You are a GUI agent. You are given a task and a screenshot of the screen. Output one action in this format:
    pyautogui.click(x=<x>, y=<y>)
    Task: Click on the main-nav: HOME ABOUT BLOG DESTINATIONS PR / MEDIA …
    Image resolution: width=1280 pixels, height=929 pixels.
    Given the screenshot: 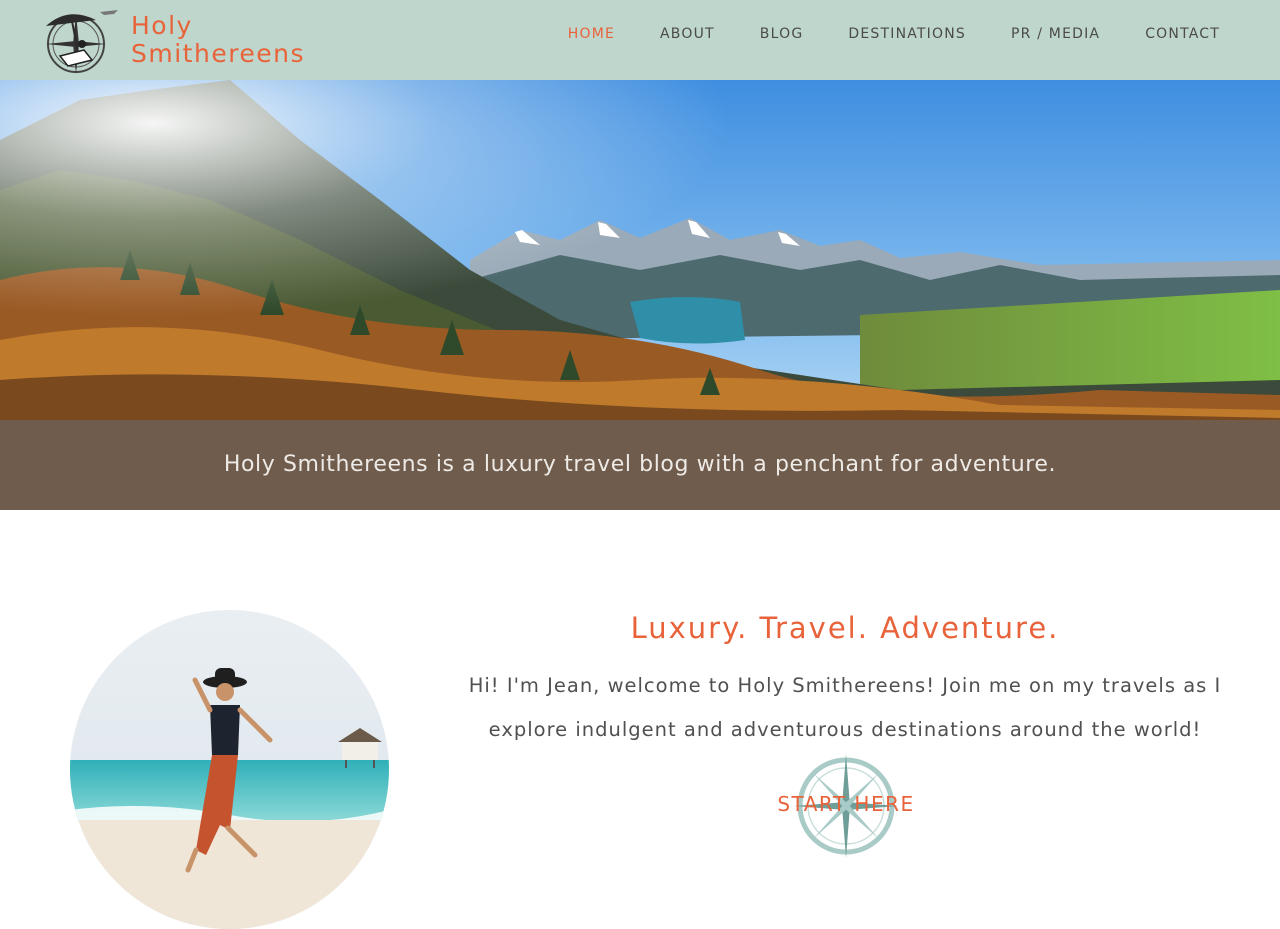 What is the action you would take?
    pyautogui.click(x=871, y=34)
    